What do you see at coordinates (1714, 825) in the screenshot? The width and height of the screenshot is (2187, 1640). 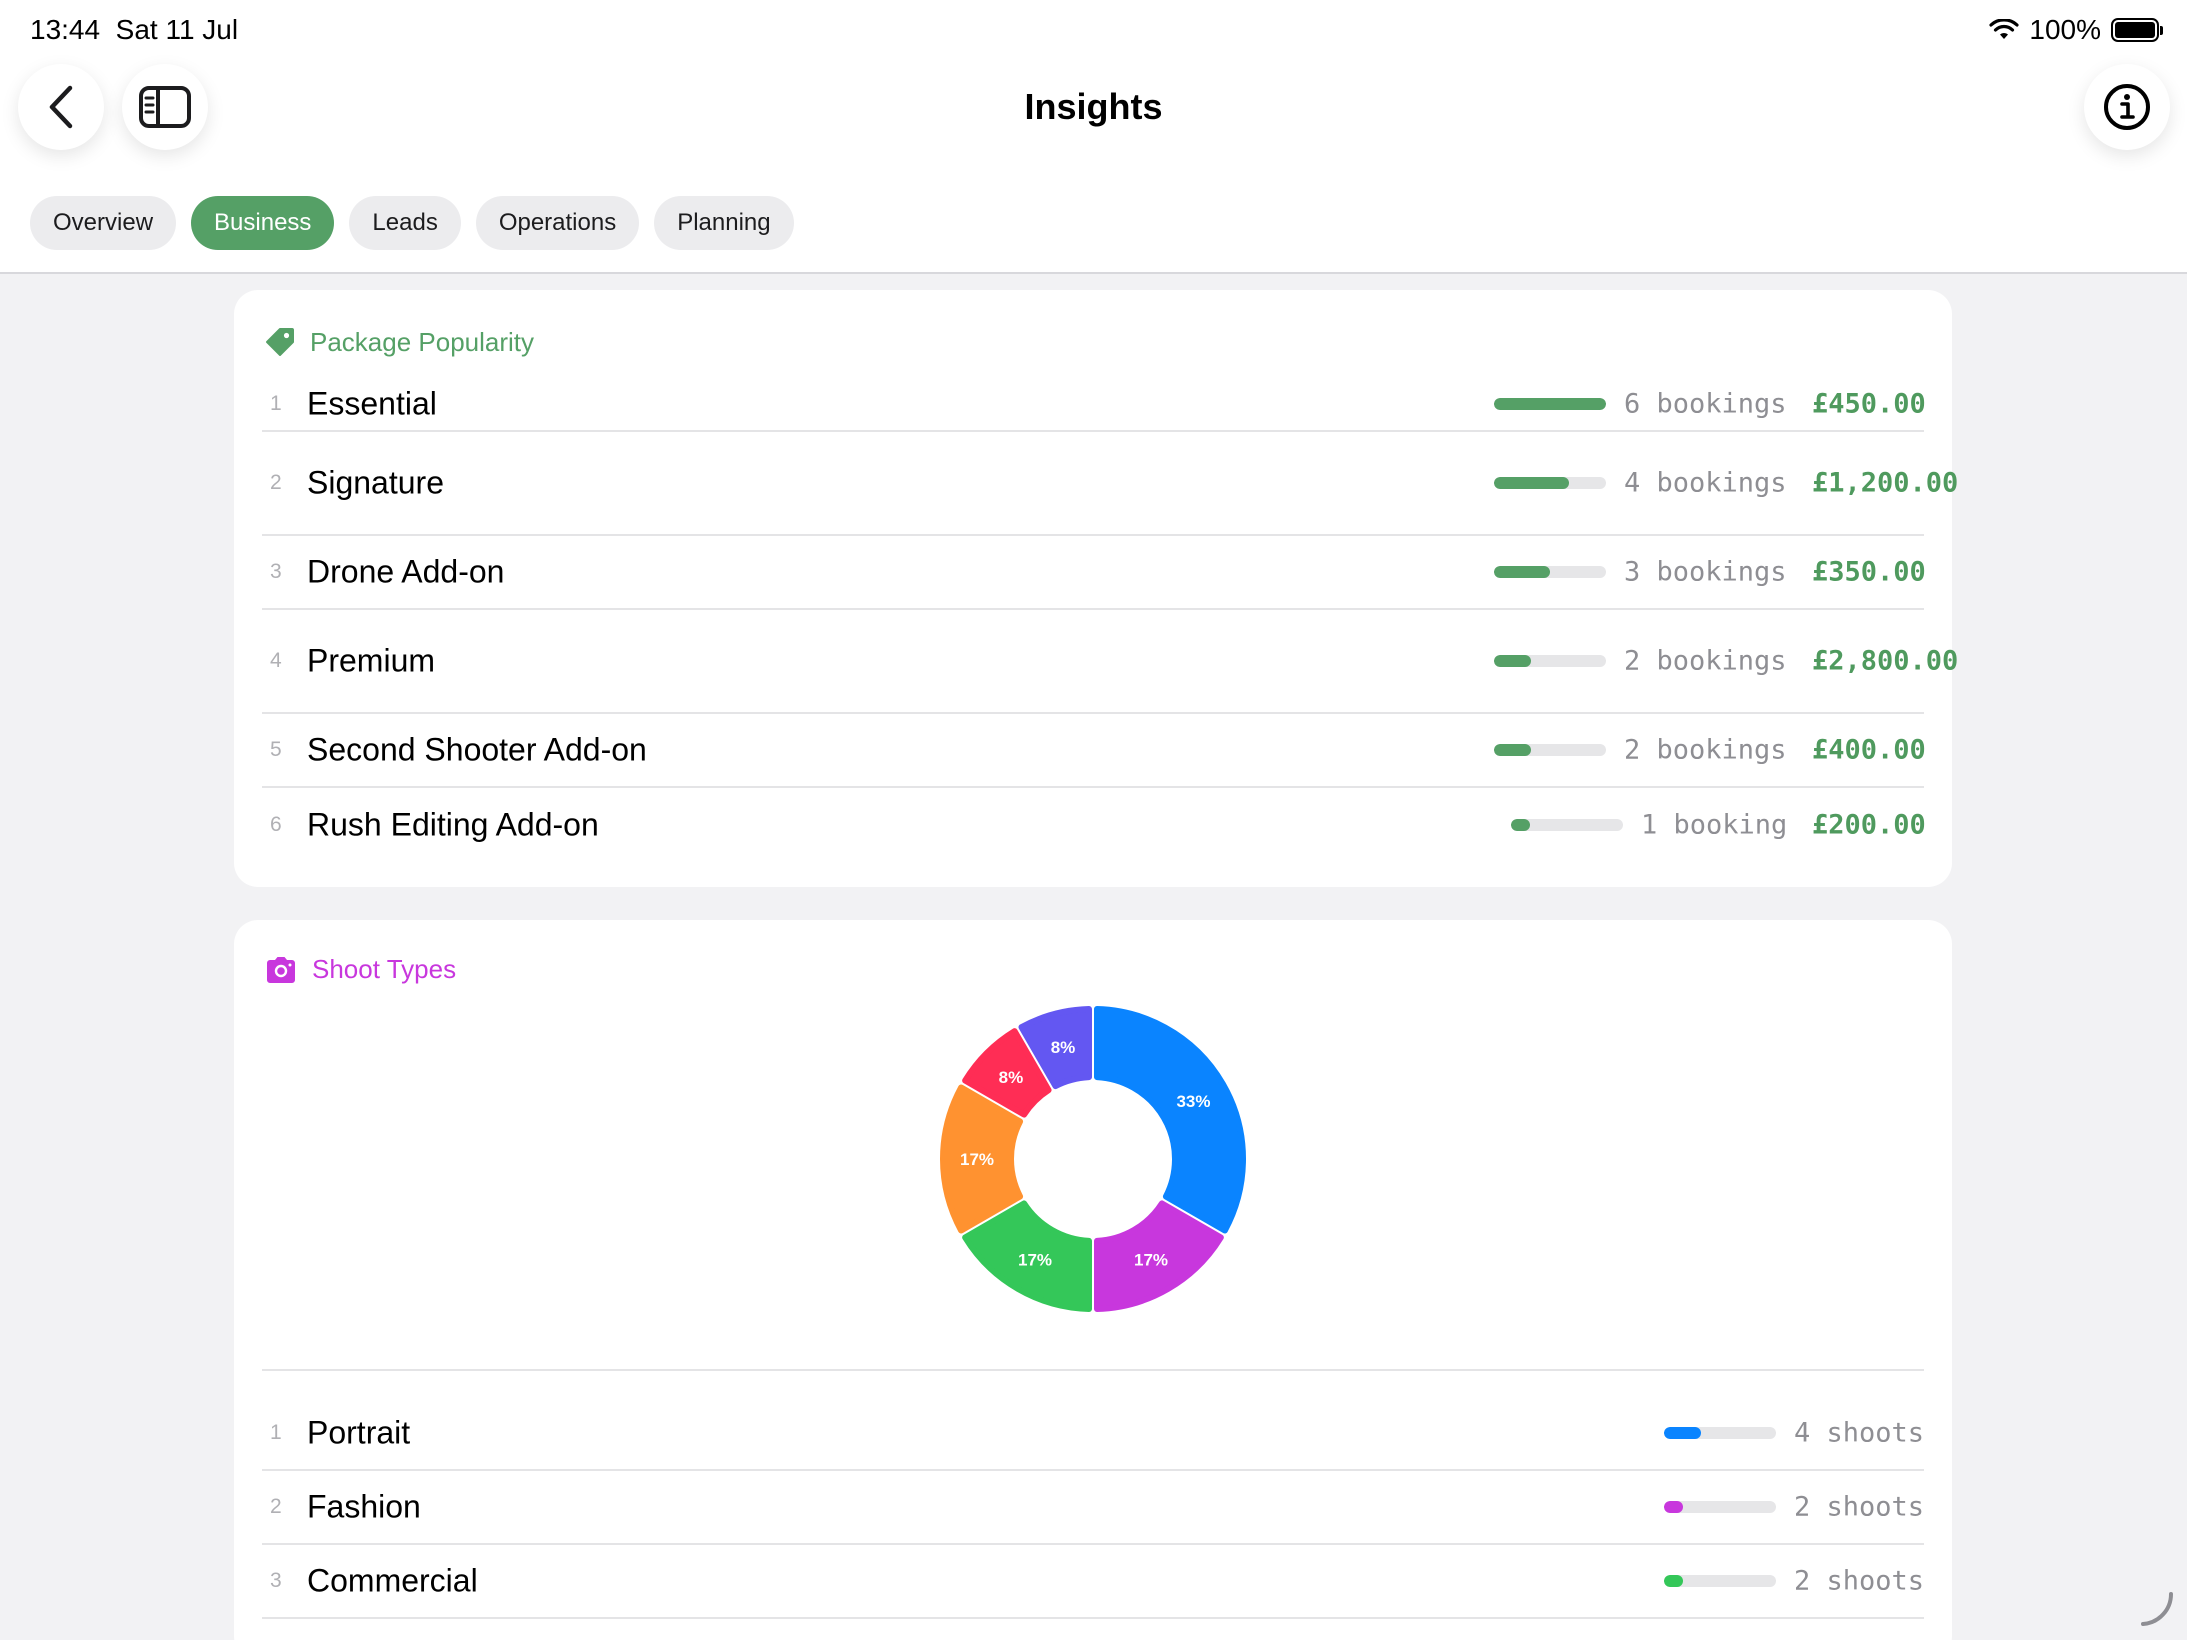 I see `booking-count: 1 booking` at bounding box center [1714, 825].